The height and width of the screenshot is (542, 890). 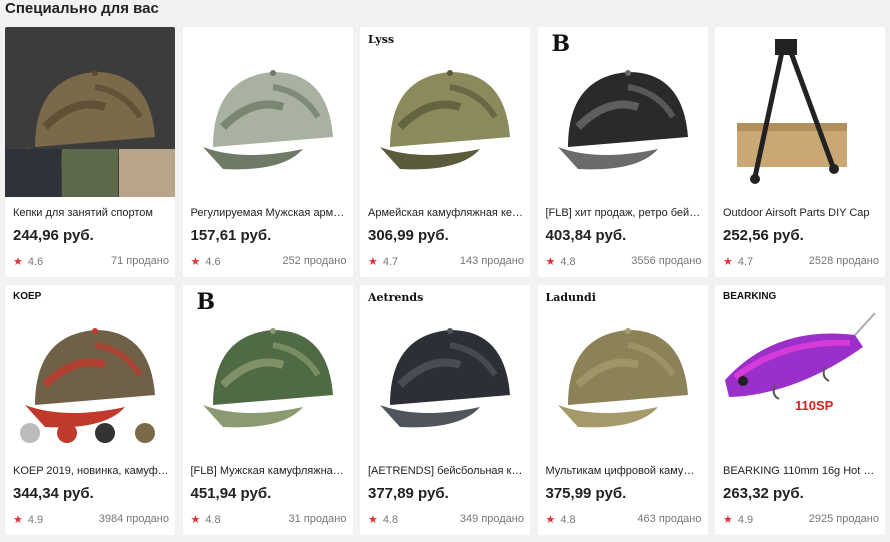 I want to click on product-price: 244,96 руб., so click(x=53, y=235).